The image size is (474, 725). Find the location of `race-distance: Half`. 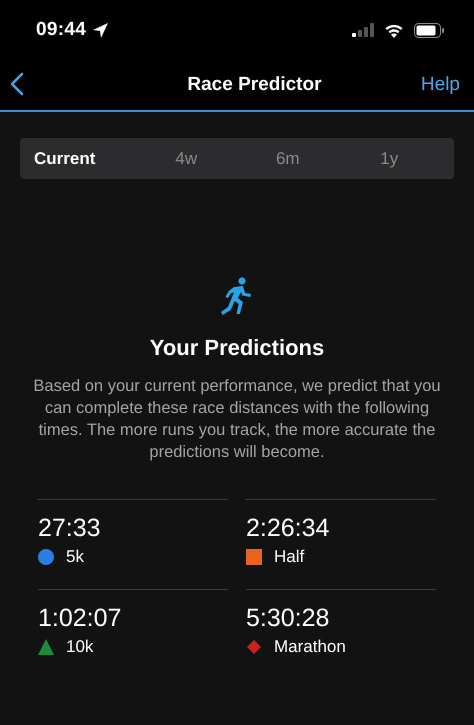

race-distance: Half is located at coordinates (289, 557).